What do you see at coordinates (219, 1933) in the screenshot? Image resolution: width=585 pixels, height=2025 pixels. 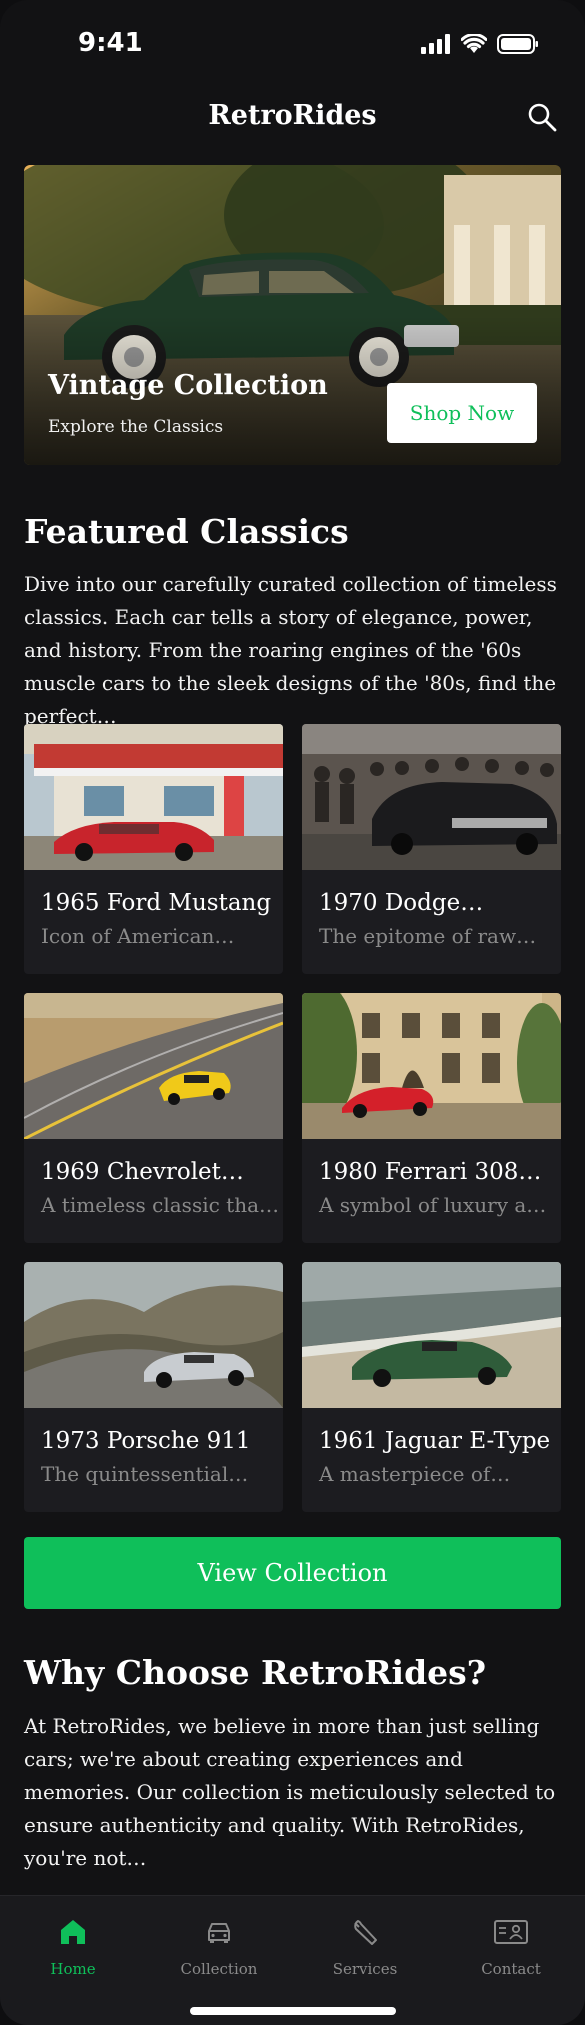 I see `car-icon` at bounding box center [219, 1933].